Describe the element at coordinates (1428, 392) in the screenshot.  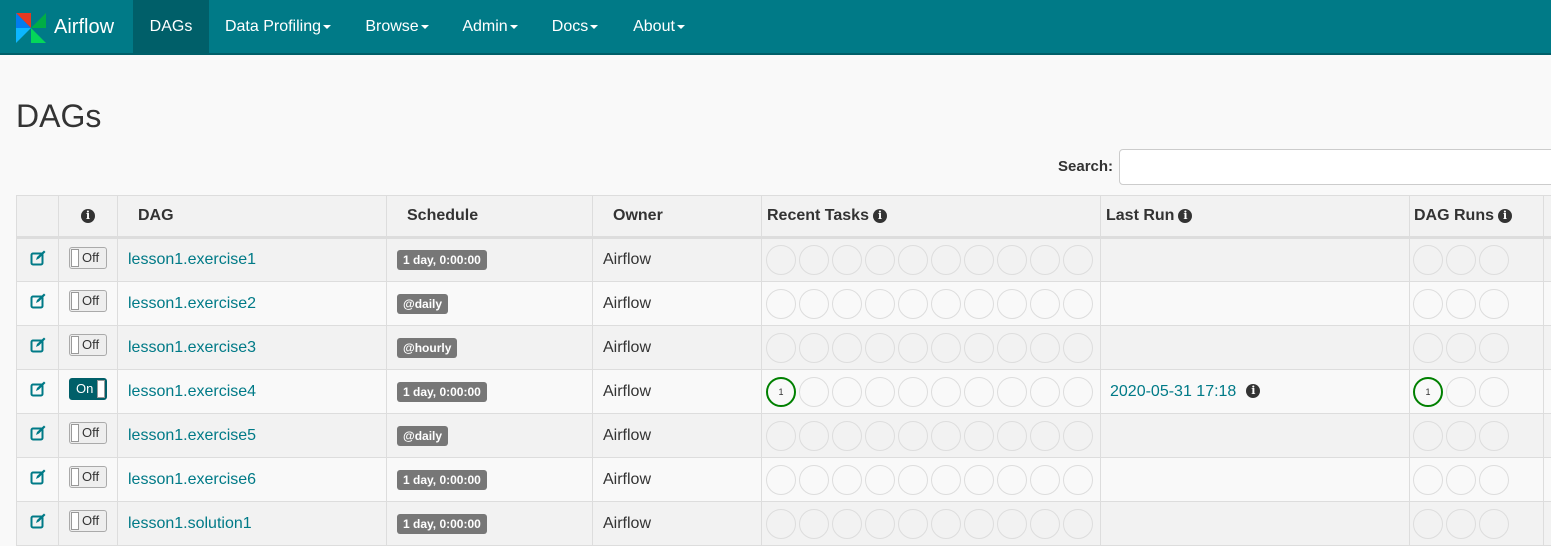
I see `dag-run-circle: 1` at that location.